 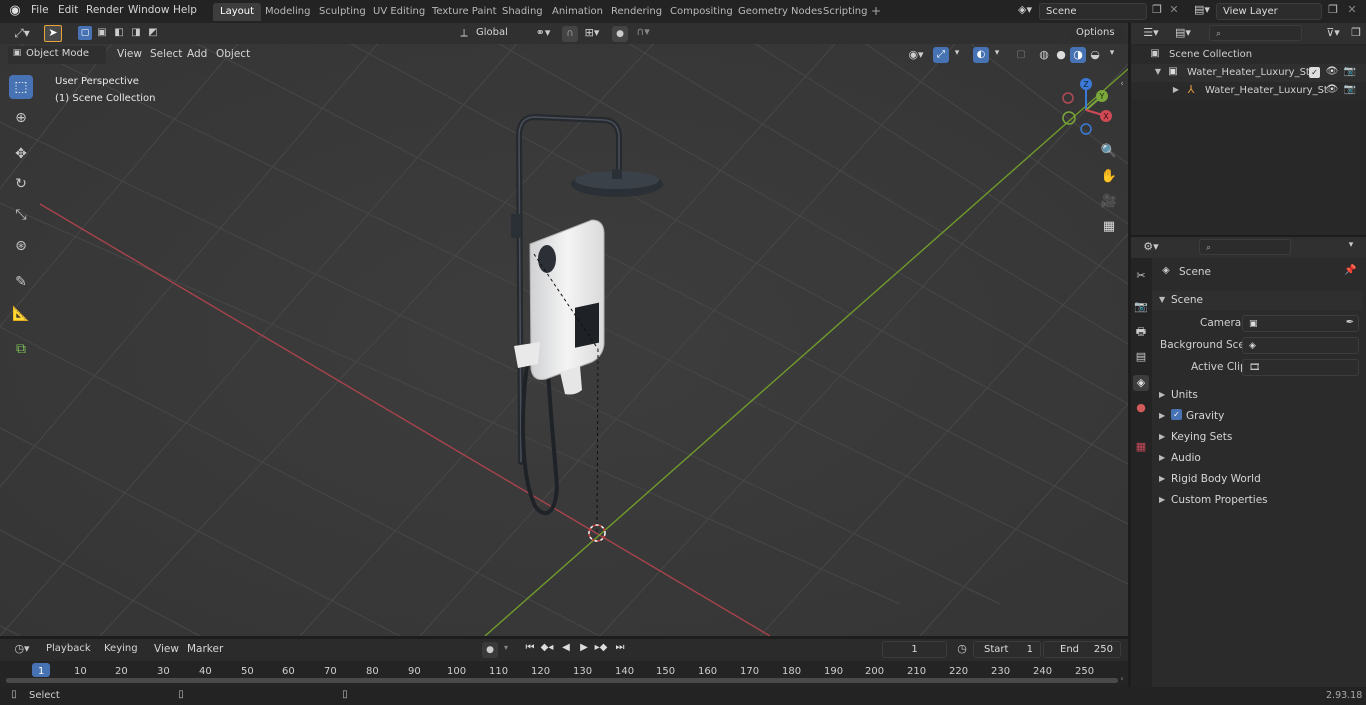 I want to click on new-view-layer-icon: ❐, so click(x=1333, y=9).